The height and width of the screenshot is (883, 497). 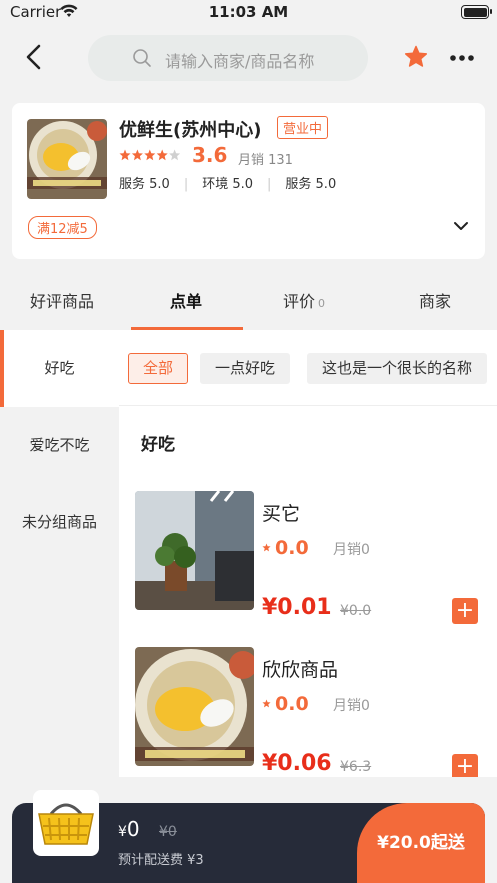 I want to click on category-item-love-it-or-not: 爱吃不吃, so click(x=59, y=445).